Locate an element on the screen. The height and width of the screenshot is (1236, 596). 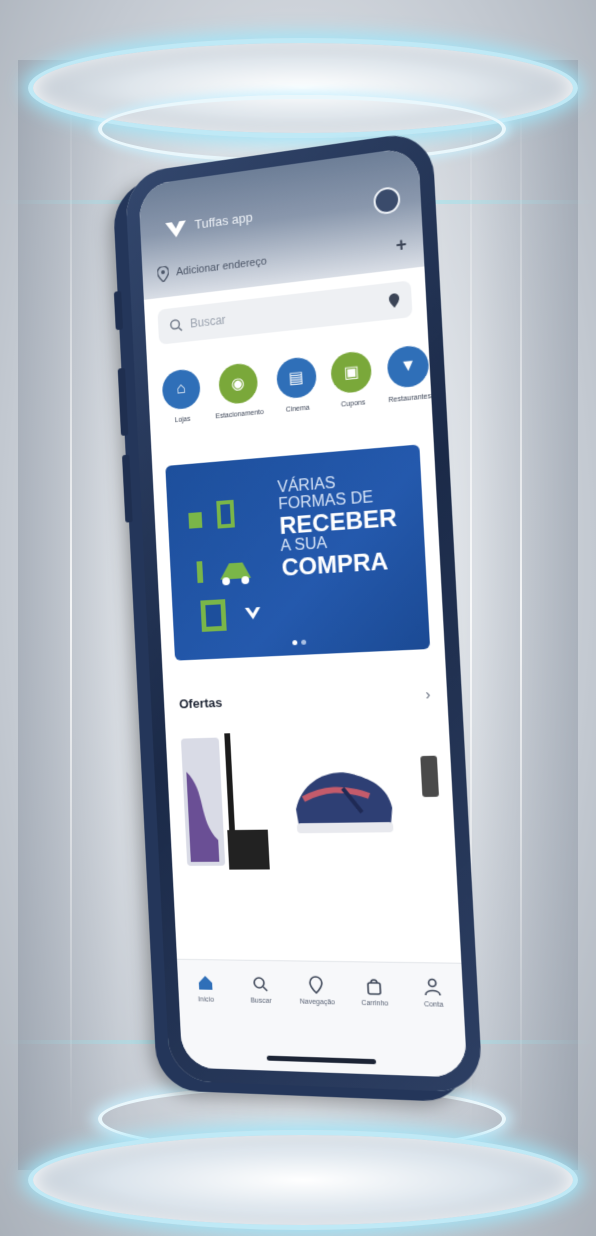
add-address-icon: + is located at coordinates (401, 244).